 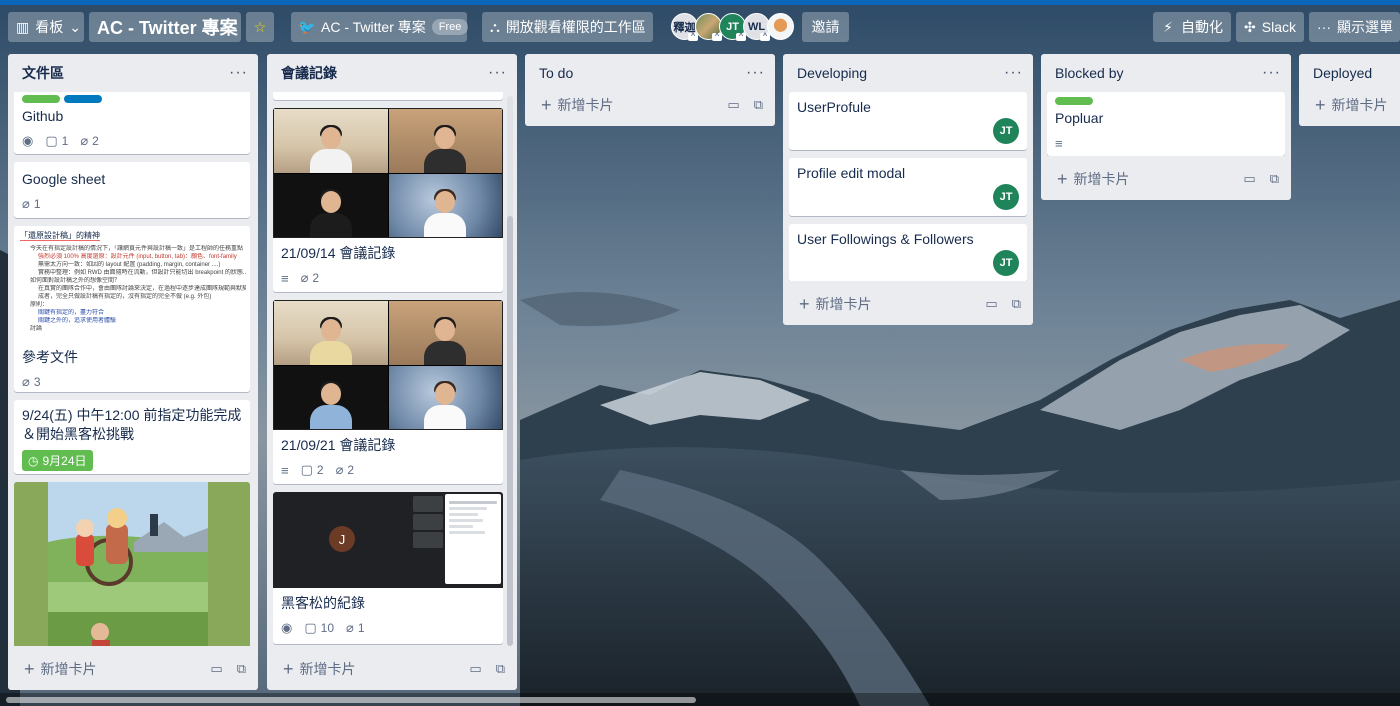 What do you see at coordinates (129, 564) in the screenshot?
I see `cover-illustration` at bounding box center [129, 564].